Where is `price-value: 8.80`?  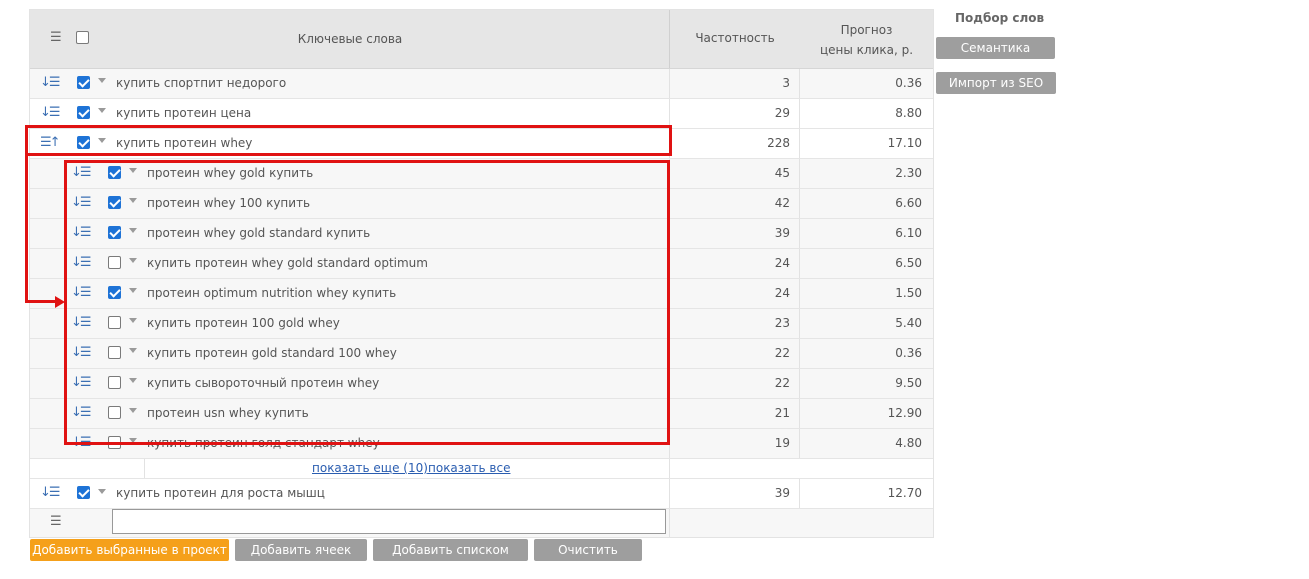 price-value: 8.80 is located at coordinates (908, 113).